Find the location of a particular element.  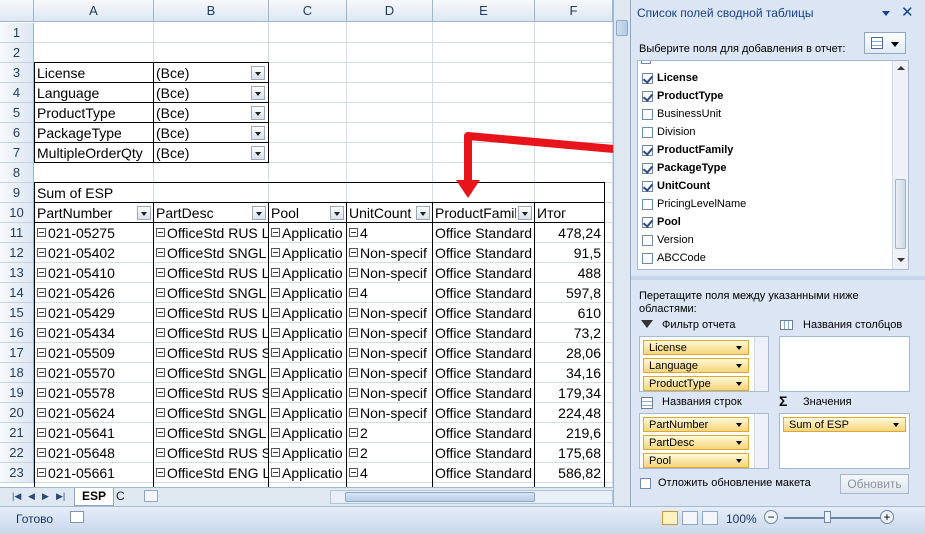

pivot-data-caption: Sum of ESP is located at coordinates (90, 193).